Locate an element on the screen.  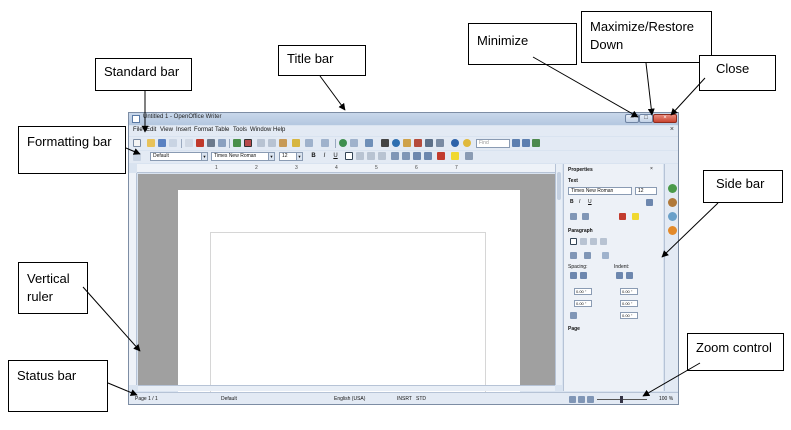
sidebar-font-color-icon is located at coordinates (622, 216).